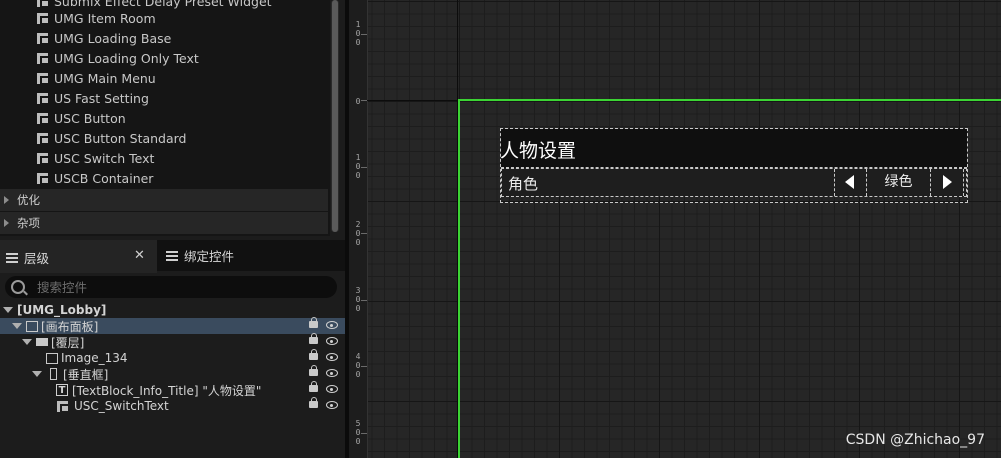  I want to click on tree-item-title-textblock: T [TextBlock_Info_Title] "人物设置", so click(172, 389).